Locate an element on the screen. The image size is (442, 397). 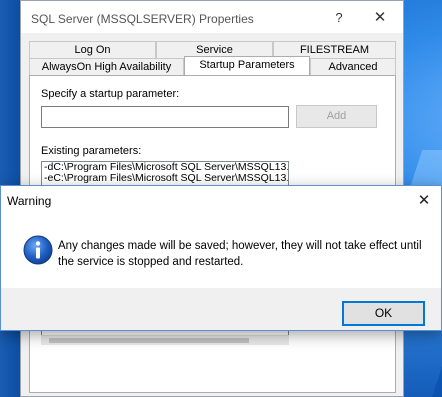
specify-parameter-label: Specify a startup parameter: is located at coordinates (110, 94).